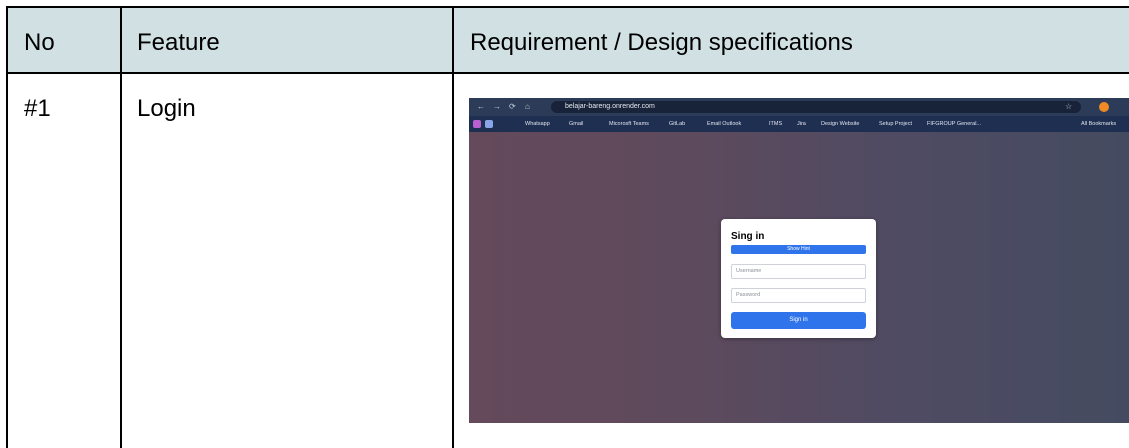  I want to click on bookmark-item: Design Website, so click(840, 124).